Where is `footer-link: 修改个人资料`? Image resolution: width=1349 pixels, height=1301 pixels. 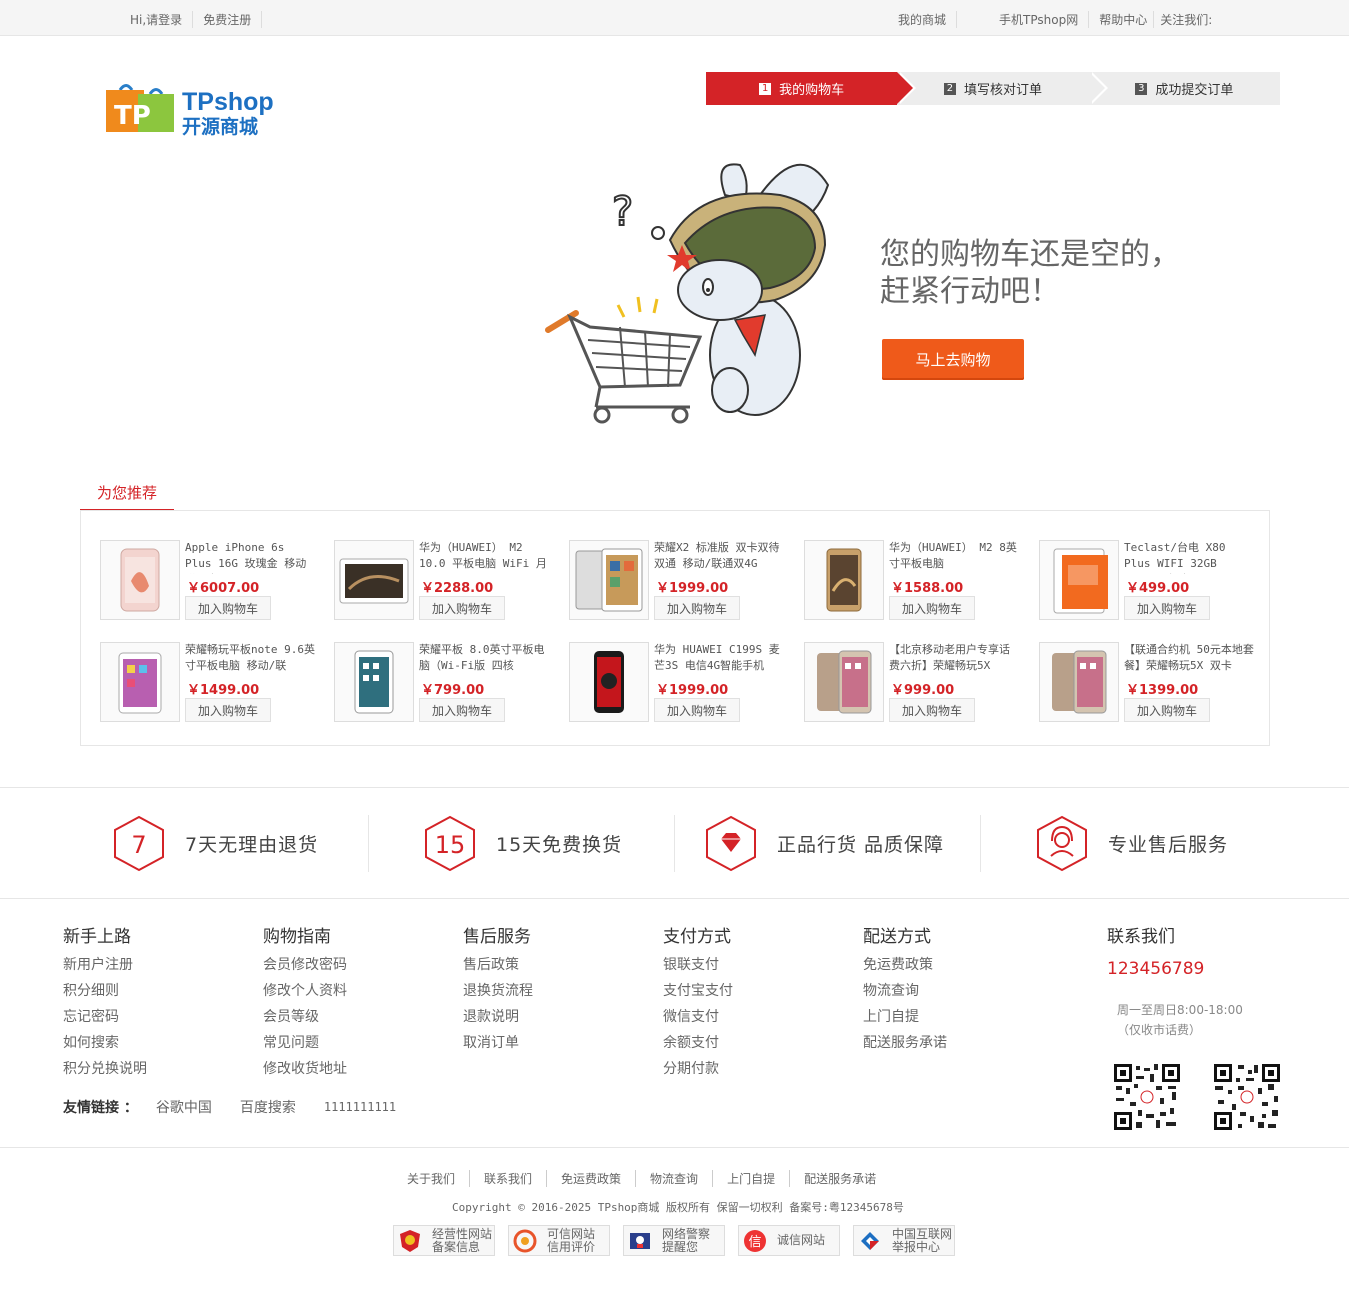 footer-link: 修改个人资料 is located at coordinates (305, 991).